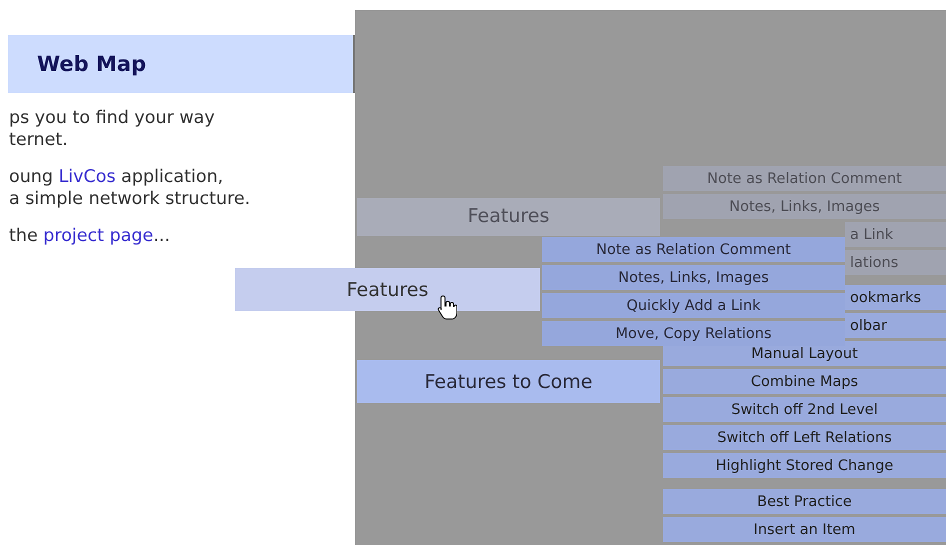 The image size is (946, 545). I want to click on paragraph: ps you to find your way ternet., so click(112, 129).